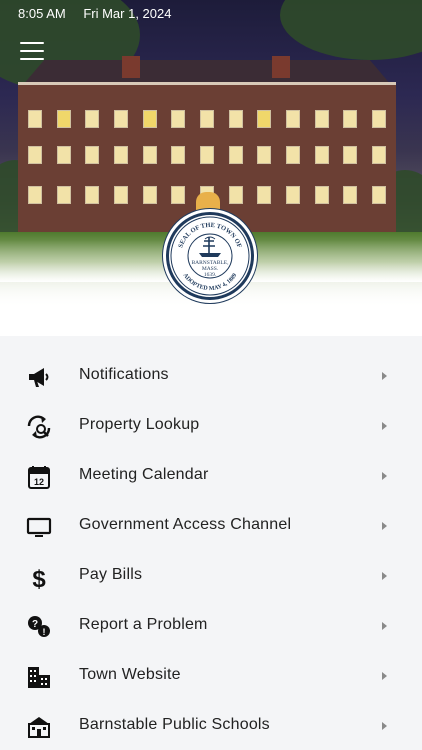 This screenshot has height=750, width=422. I want to click on menu-item-pay-bills: $ Pay Bills, so click(211, 576).